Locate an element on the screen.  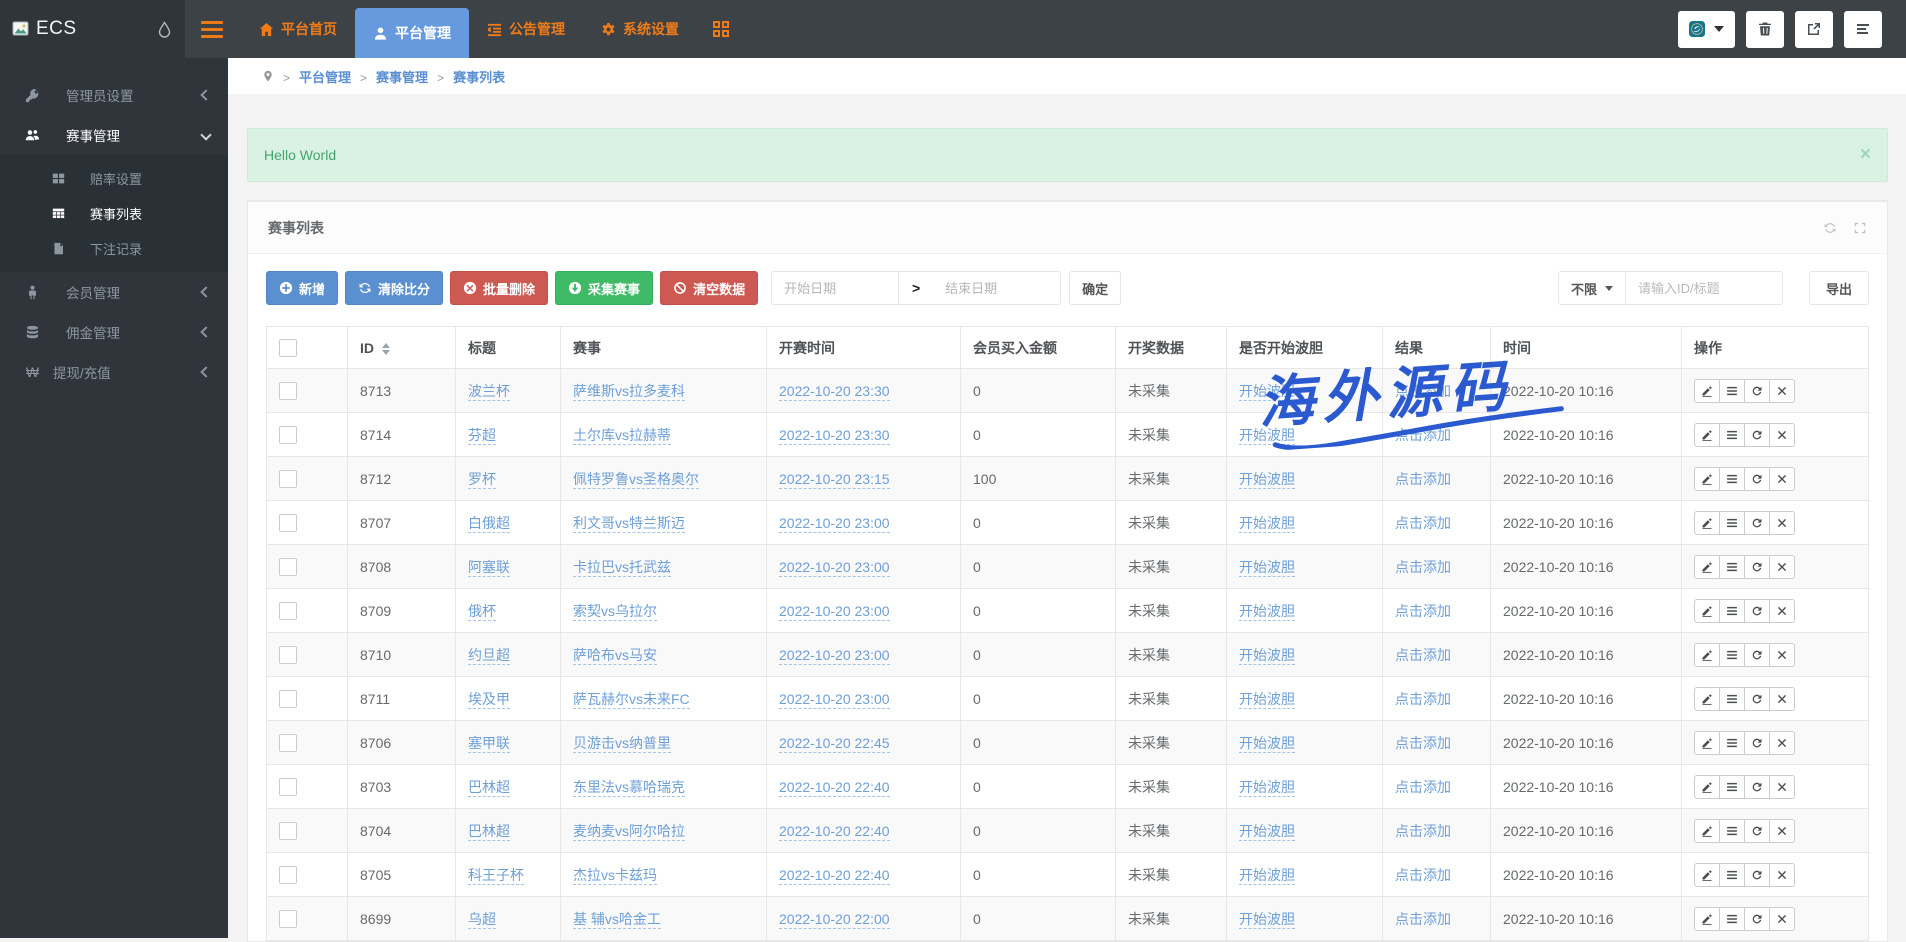
sidebar-subitem-1: 赔率设置 is located at coordinates (114, 178).